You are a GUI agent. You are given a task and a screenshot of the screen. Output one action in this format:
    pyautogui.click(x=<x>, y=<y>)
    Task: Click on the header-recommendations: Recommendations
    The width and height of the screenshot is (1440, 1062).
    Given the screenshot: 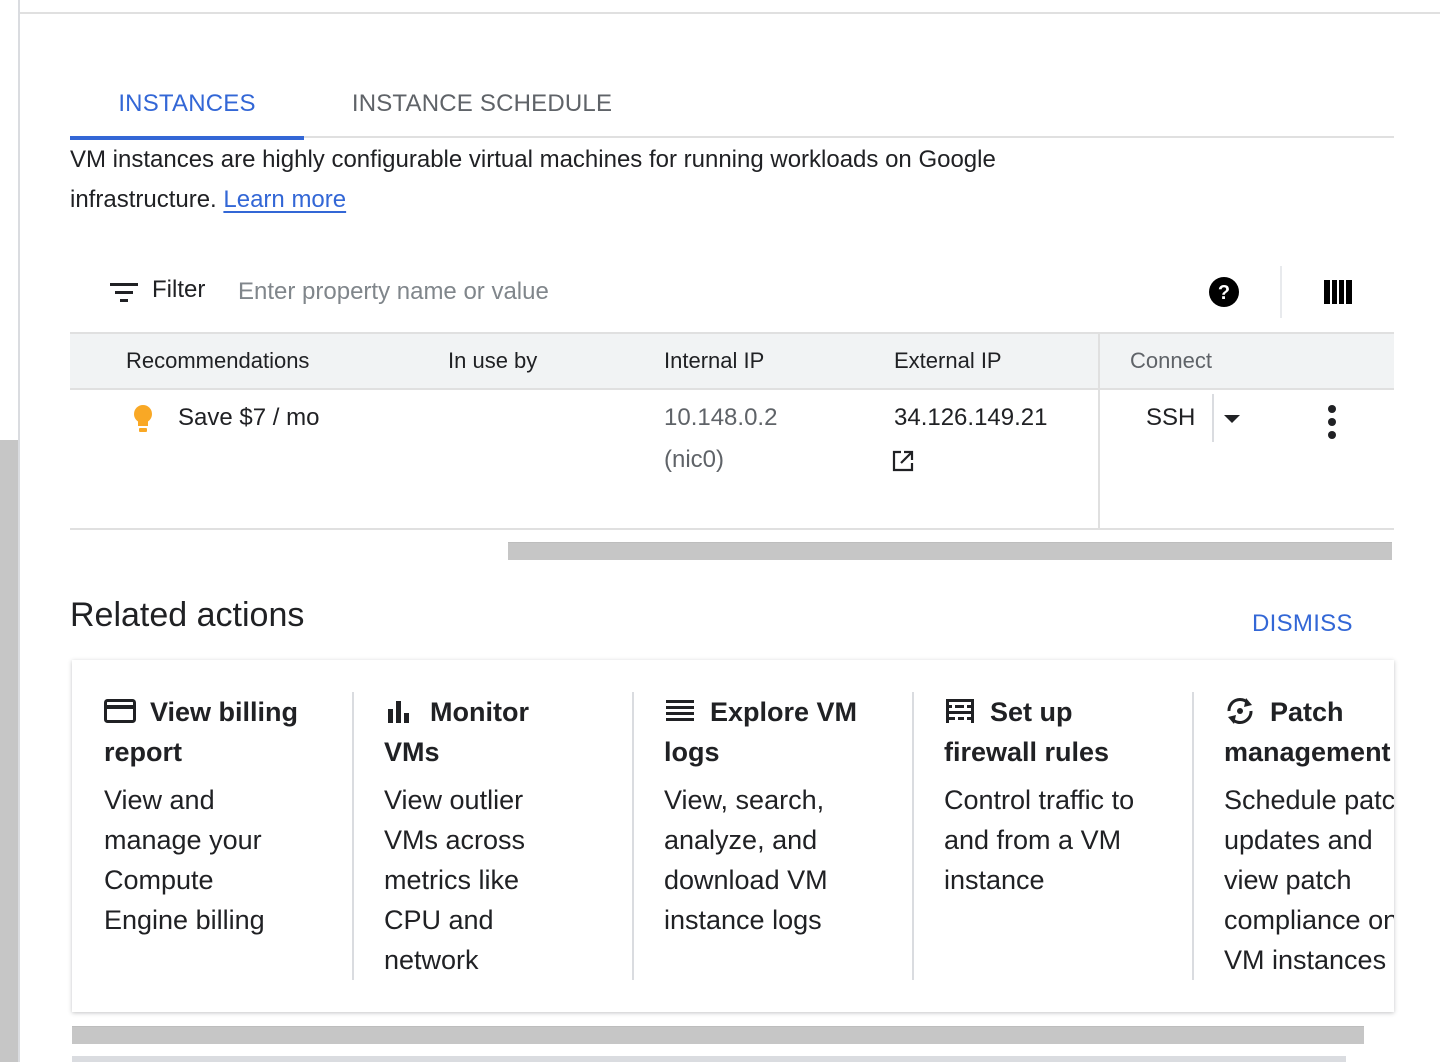 What is the action you would take?
    pyautogui.click(x=217, y=361)
    